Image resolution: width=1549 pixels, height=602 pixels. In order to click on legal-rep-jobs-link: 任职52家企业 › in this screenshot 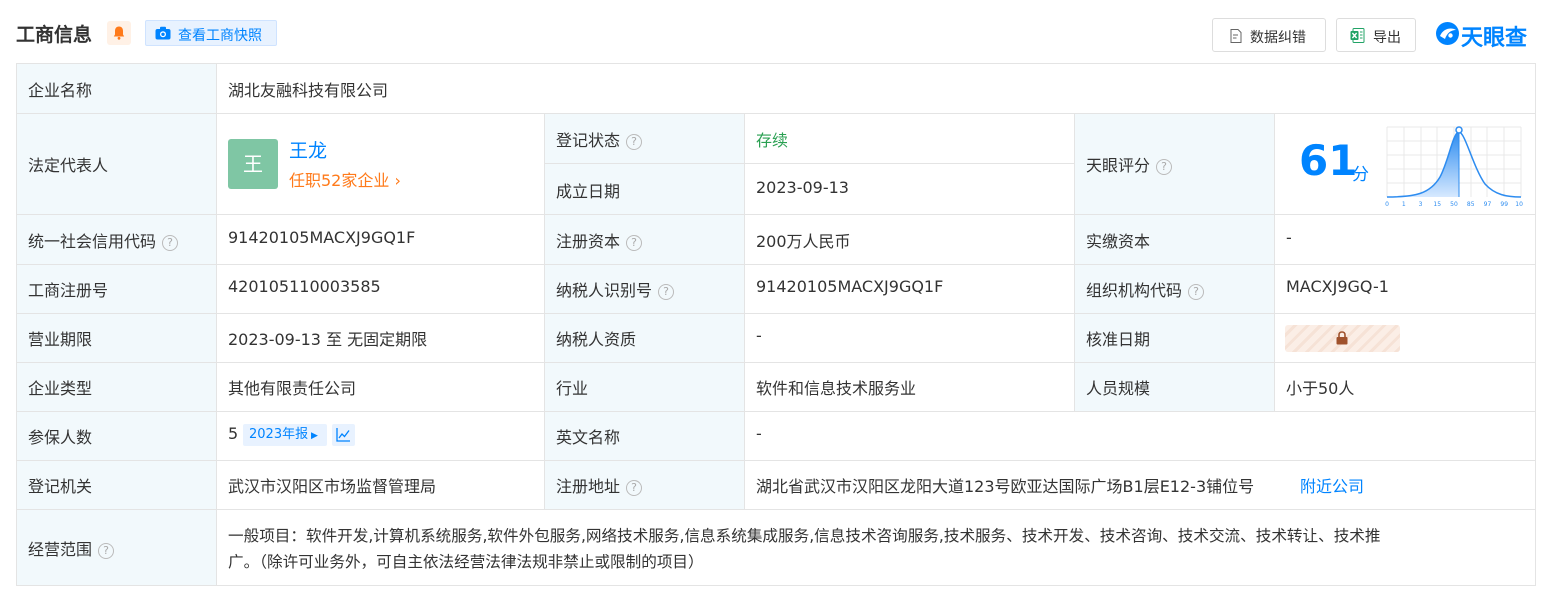, I will do `click(345, 179)`.